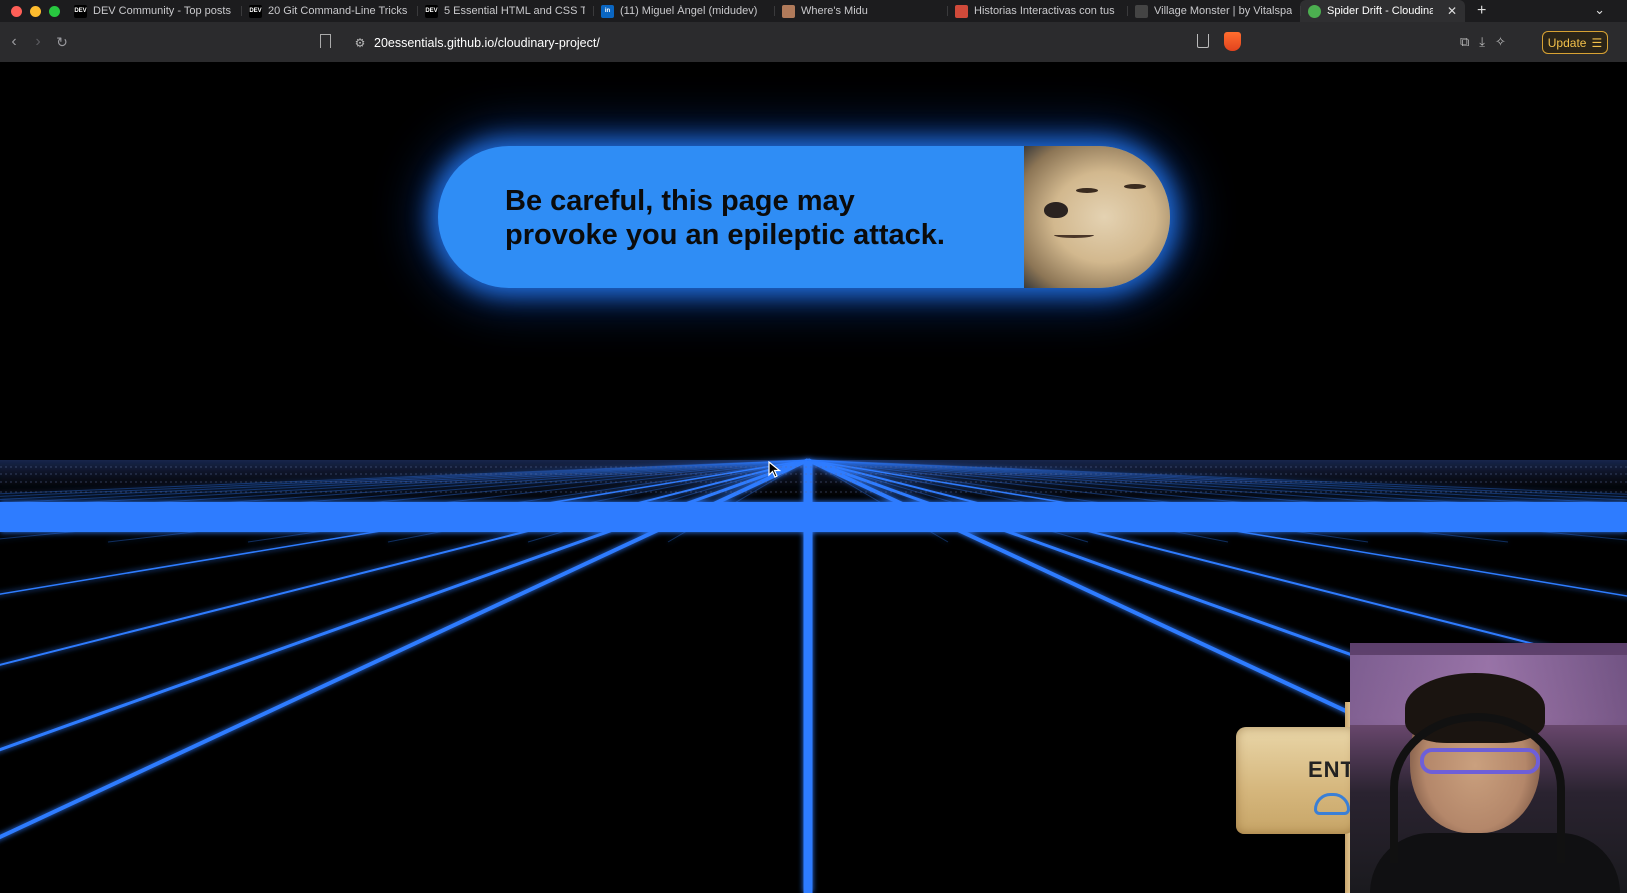 The height and width of the screenshot is (893, 1627). What do you see at coordinates (680, 201) in the screenshot?
I see `warning-line-1: Be careful, this page may` at bounding box center [680, 201].